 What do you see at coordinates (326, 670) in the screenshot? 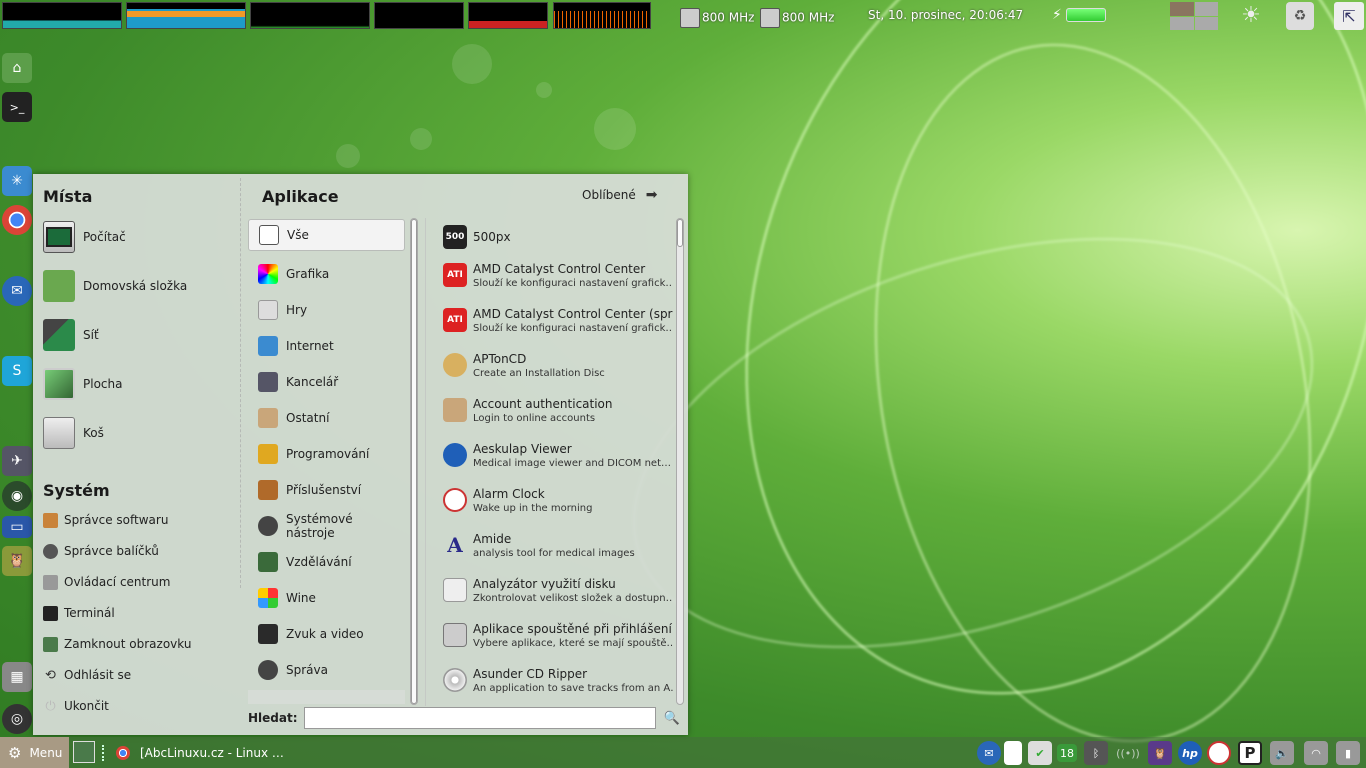
I see `category-administration: Správa` at bounding box center [326, 670].